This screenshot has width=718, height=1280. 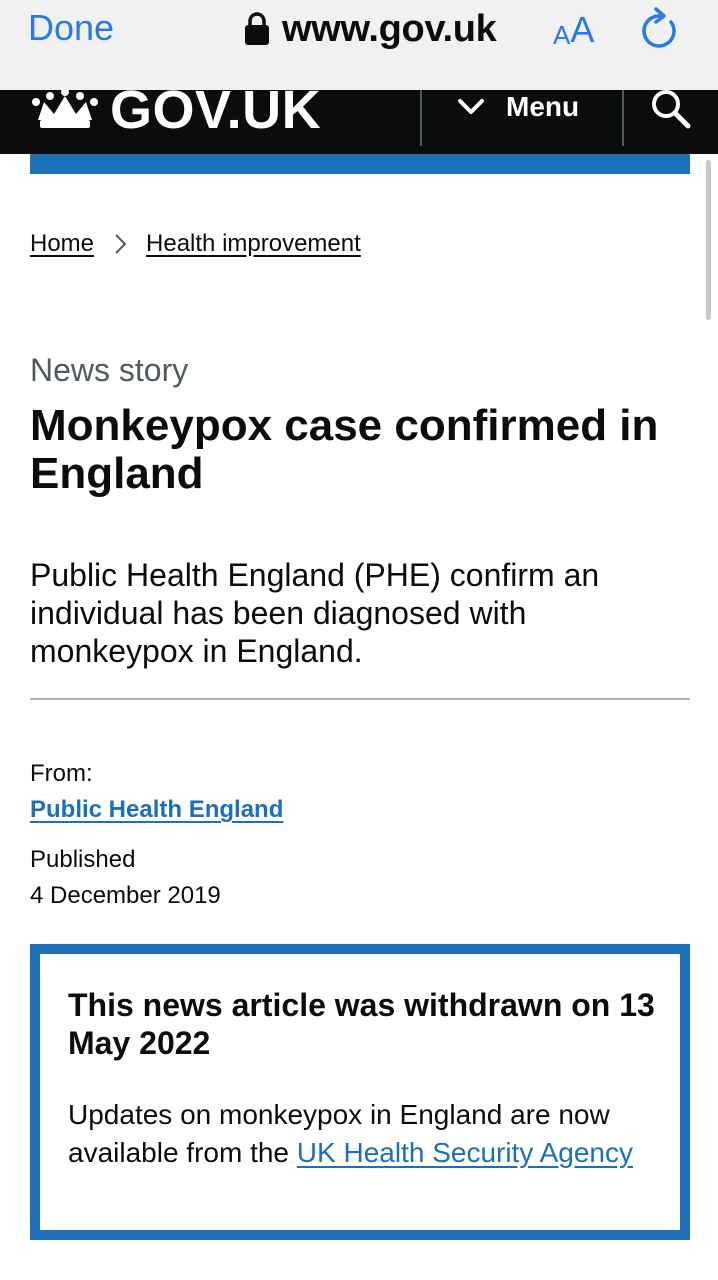 What do you see at coordinates (253, 244) in the screenshot?
I see `breadcrumb-health-improvement-link: Health improvement` at bounding box center [253, 244].